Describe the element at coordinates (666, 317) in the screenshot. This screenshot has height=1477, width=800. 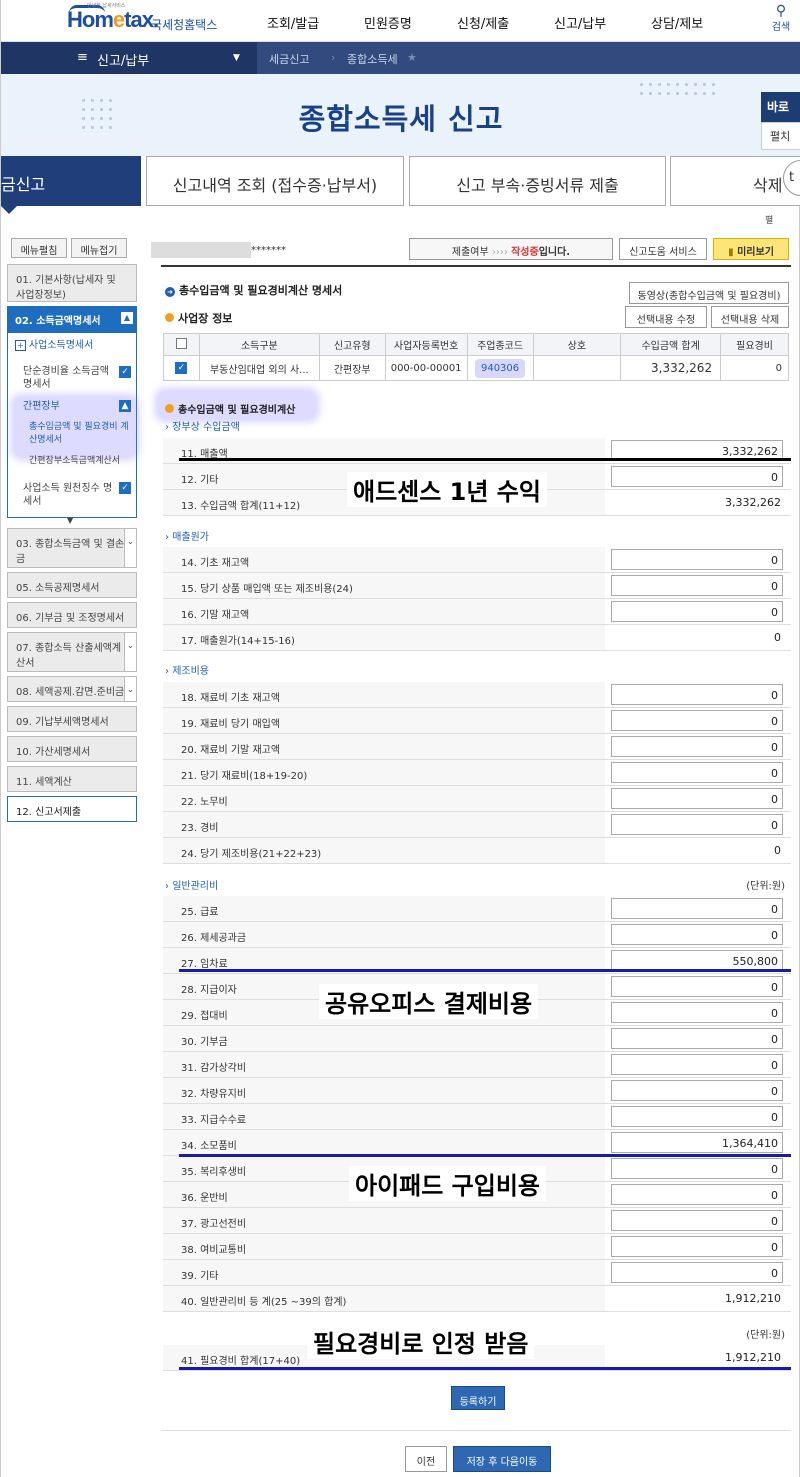
I see `edit-selected-button: 선택내용 수정` at that location.